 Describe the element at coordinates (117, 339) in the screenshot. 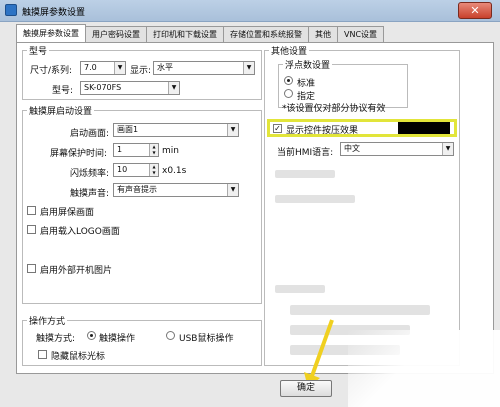

I see `touch-mode-label: 触摸操作` at that location.